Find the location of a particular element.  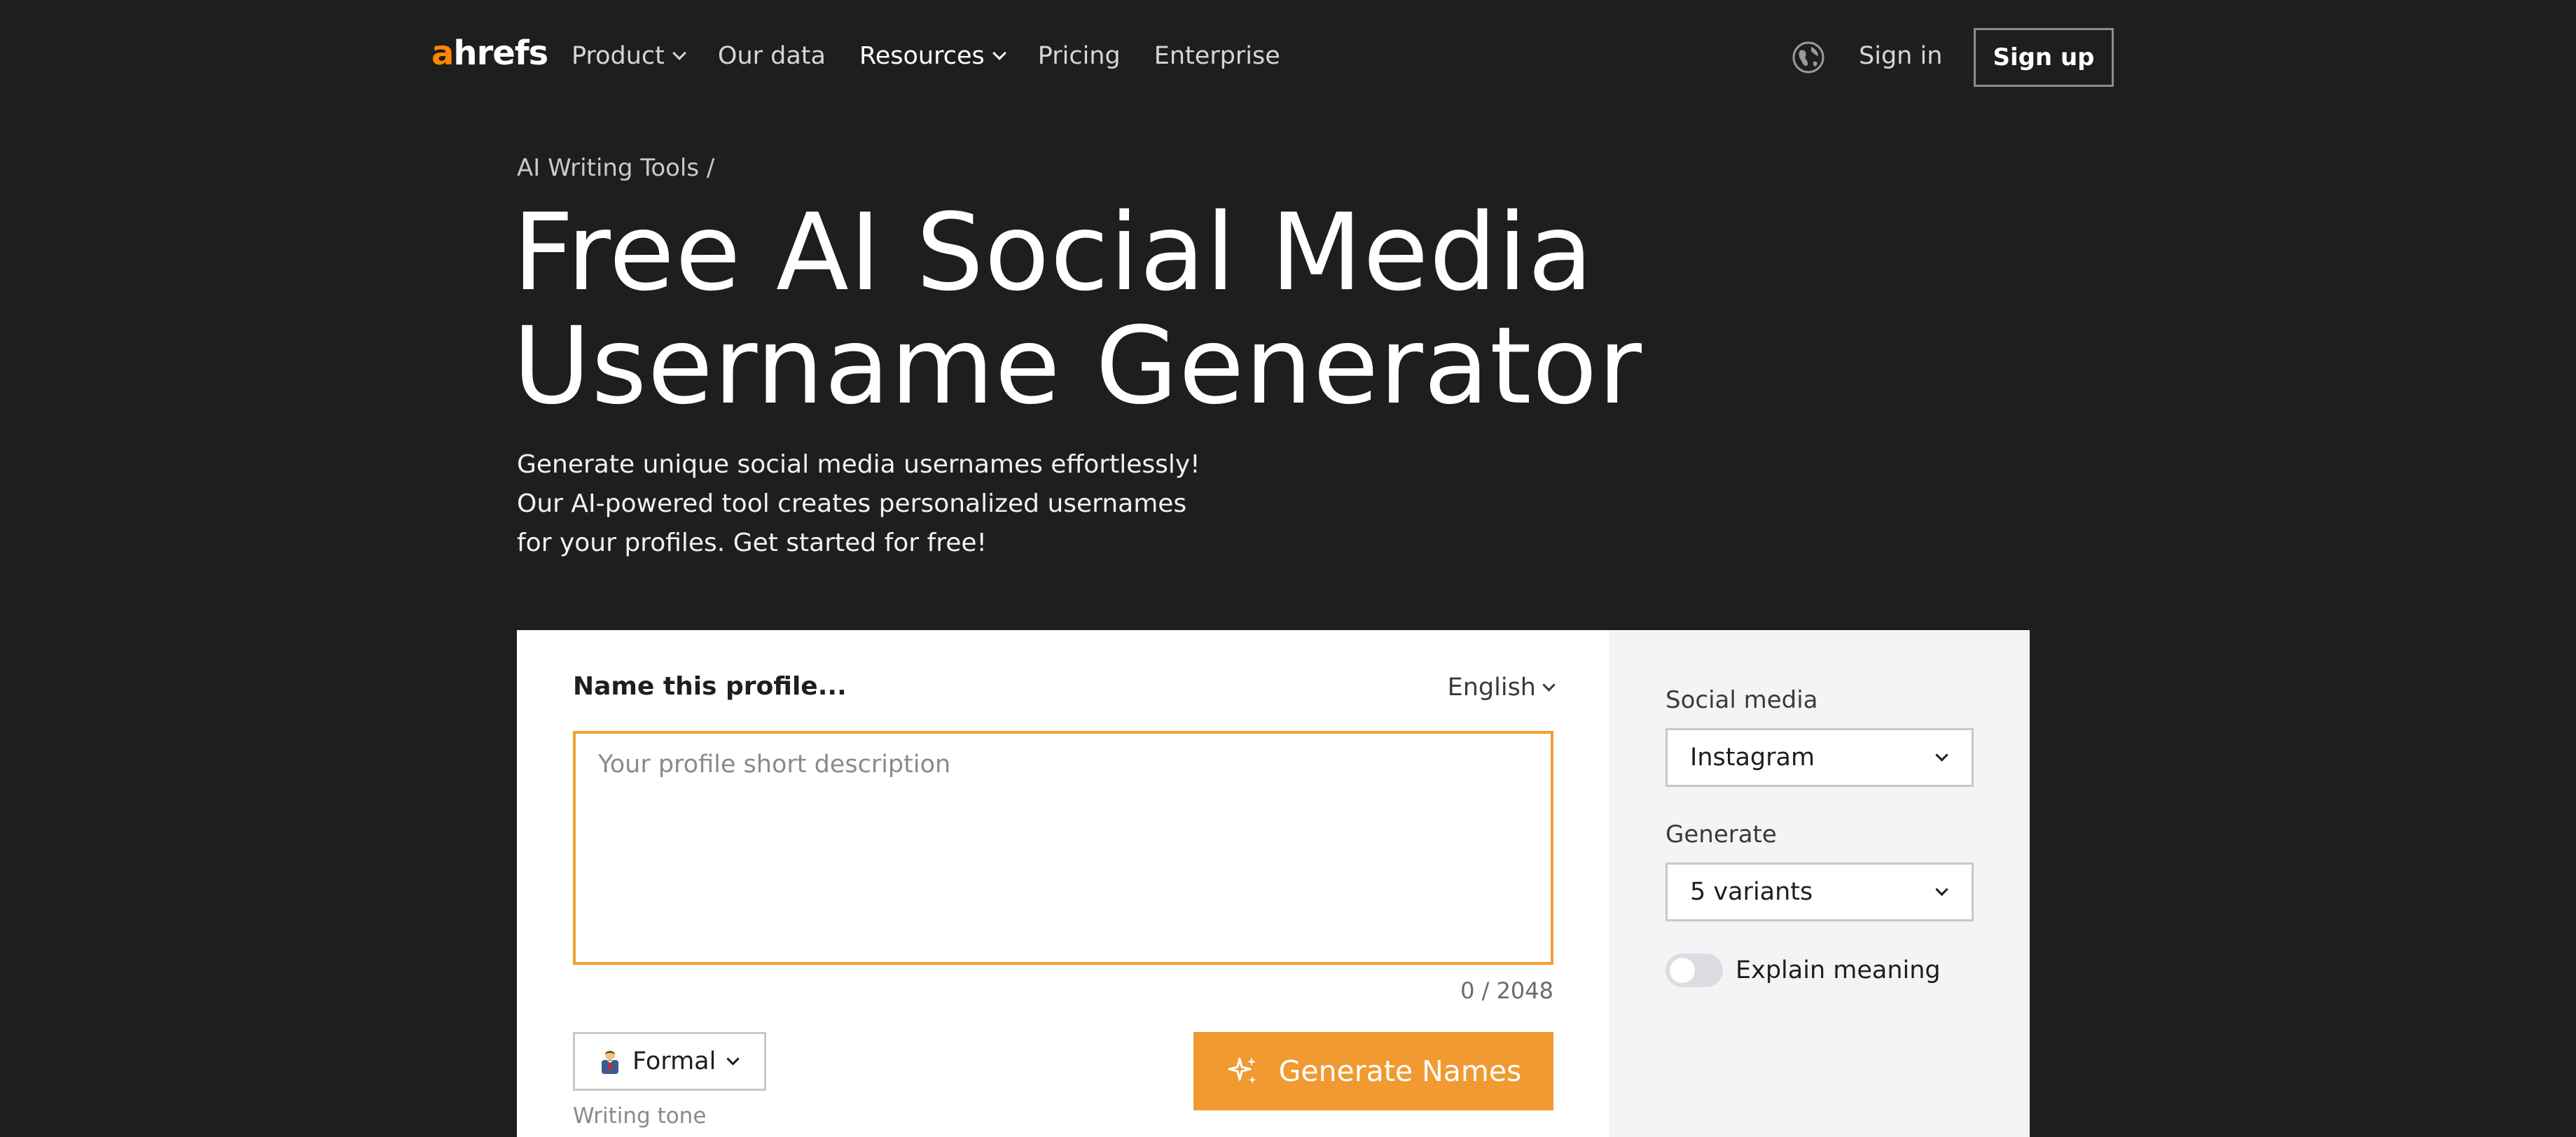

writing-tone-select: Formal is located at coordinates (669, 1061).